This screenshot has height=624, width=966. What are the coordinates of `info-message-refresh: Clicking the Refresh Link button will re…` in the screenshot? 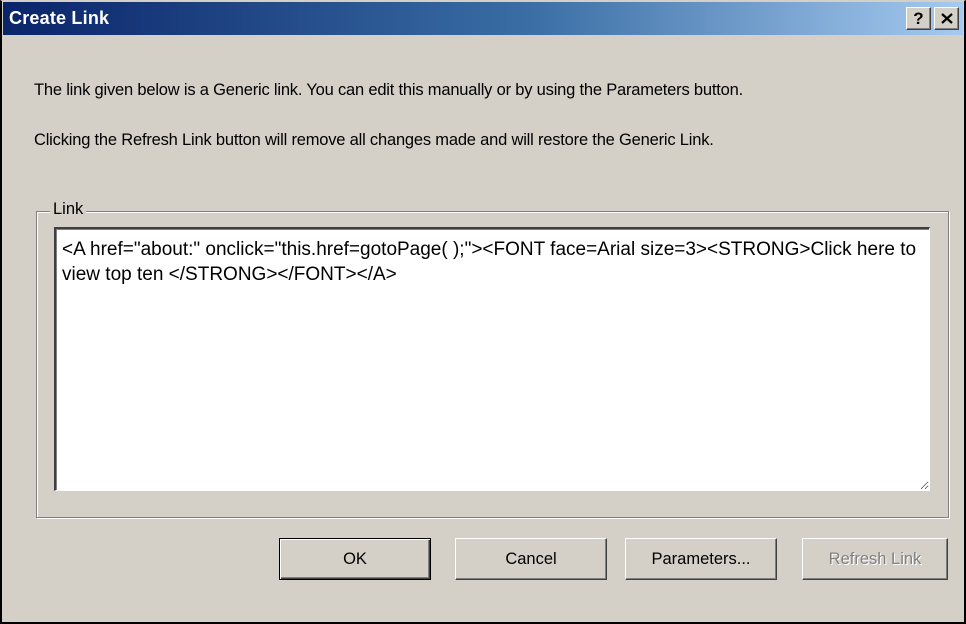 It's located at (374, 140).